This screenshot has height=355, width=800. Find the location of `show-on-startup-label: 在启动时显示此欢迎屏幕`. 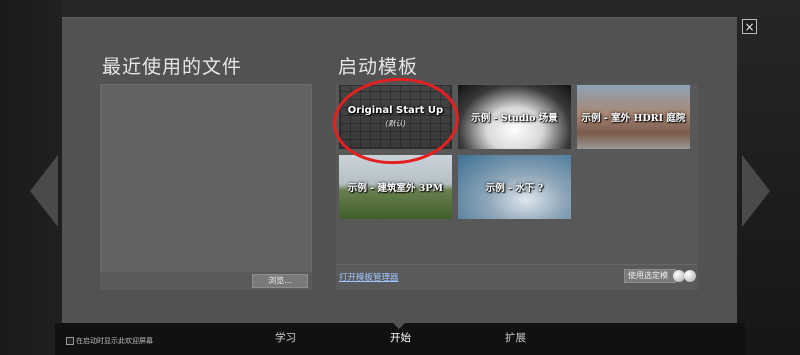

show-on-startup-label: 在启动时显示此欢迎屏幕 is located at coordinates (114, 341).